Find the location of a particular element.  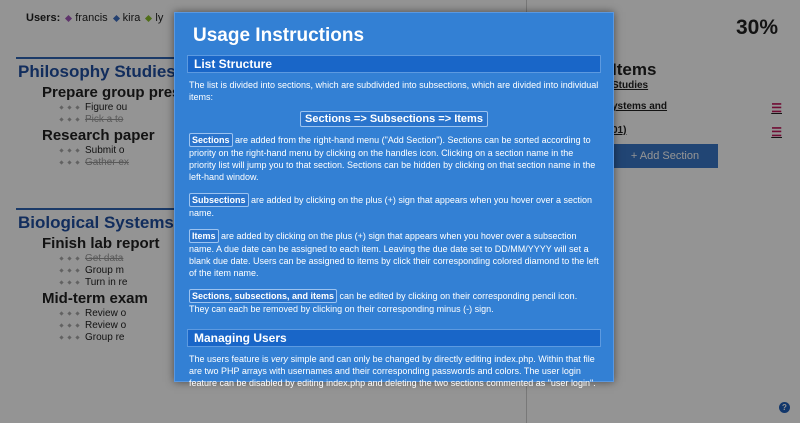

list-structure-heading: List Structure is located at coordinates (394, 64).